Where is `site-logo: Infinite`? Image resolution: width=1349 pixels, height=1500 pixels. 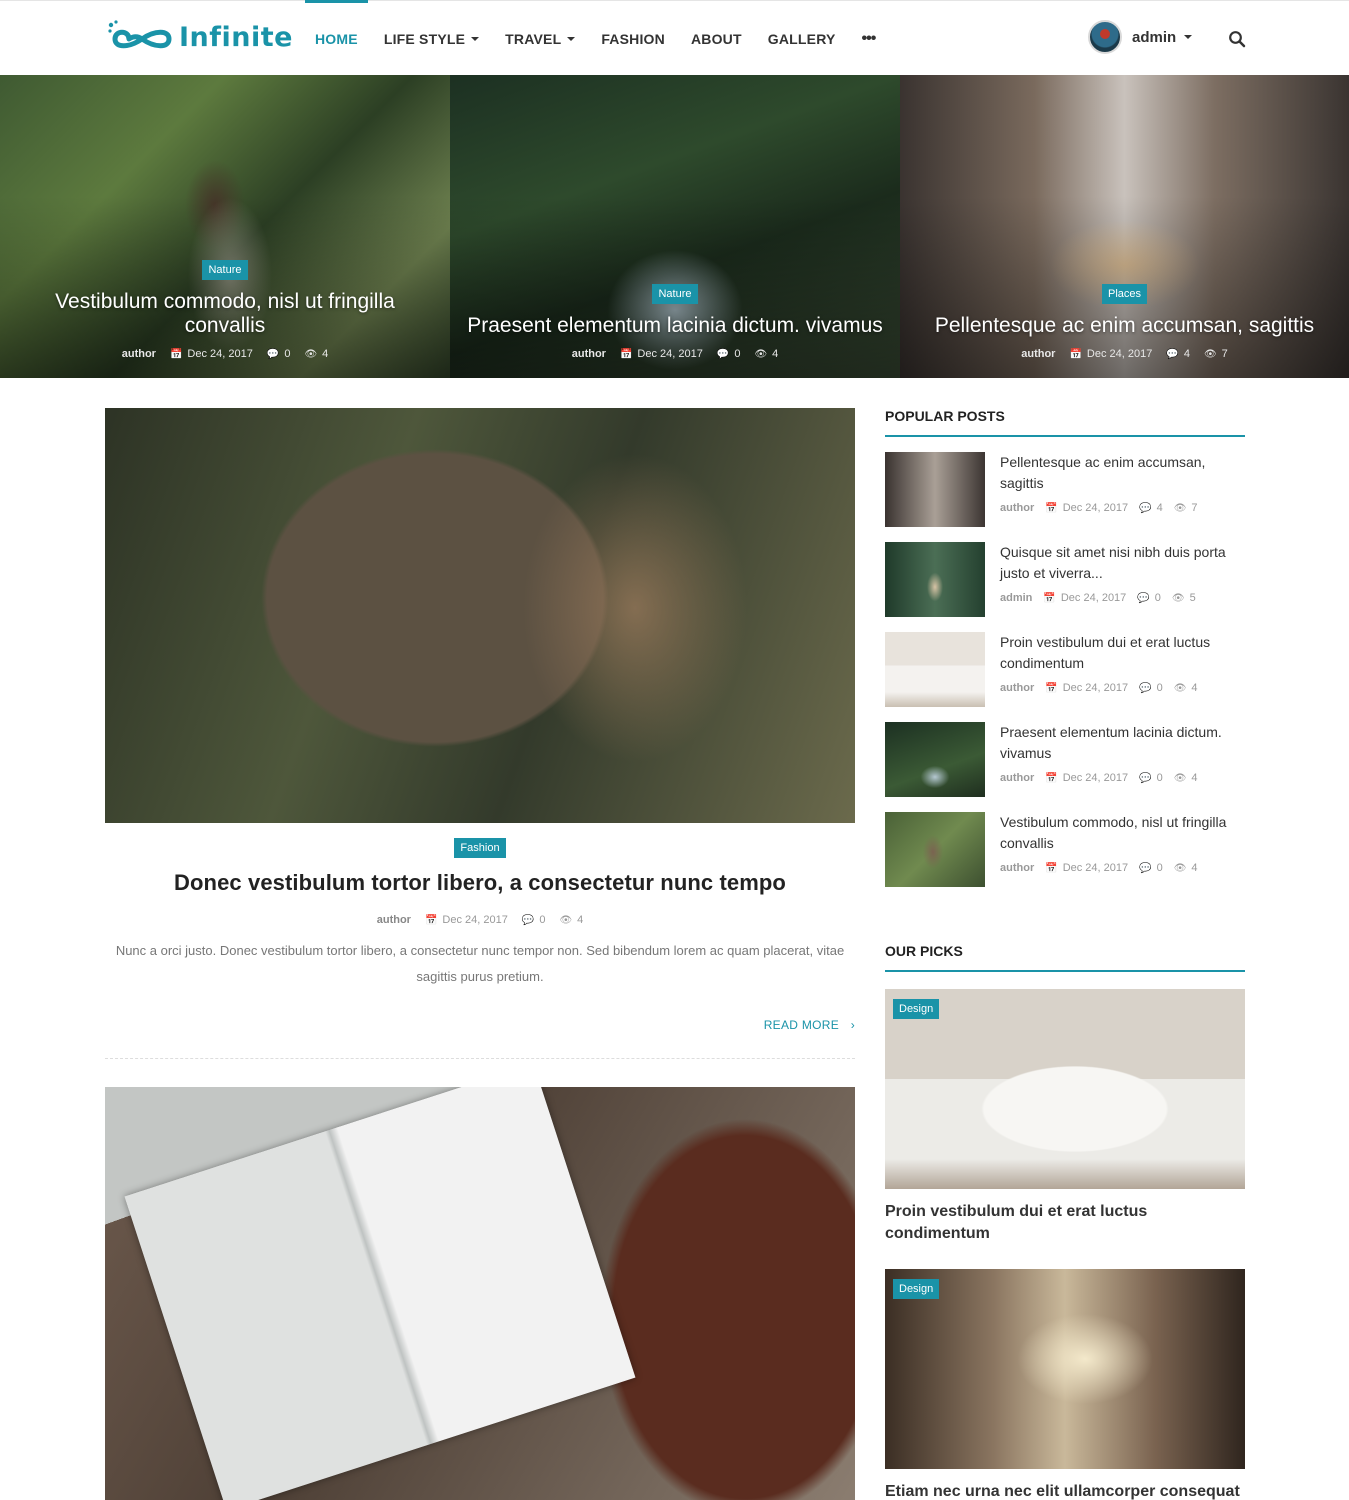
site-logo: Infinite is located at coordinates (200, 37).